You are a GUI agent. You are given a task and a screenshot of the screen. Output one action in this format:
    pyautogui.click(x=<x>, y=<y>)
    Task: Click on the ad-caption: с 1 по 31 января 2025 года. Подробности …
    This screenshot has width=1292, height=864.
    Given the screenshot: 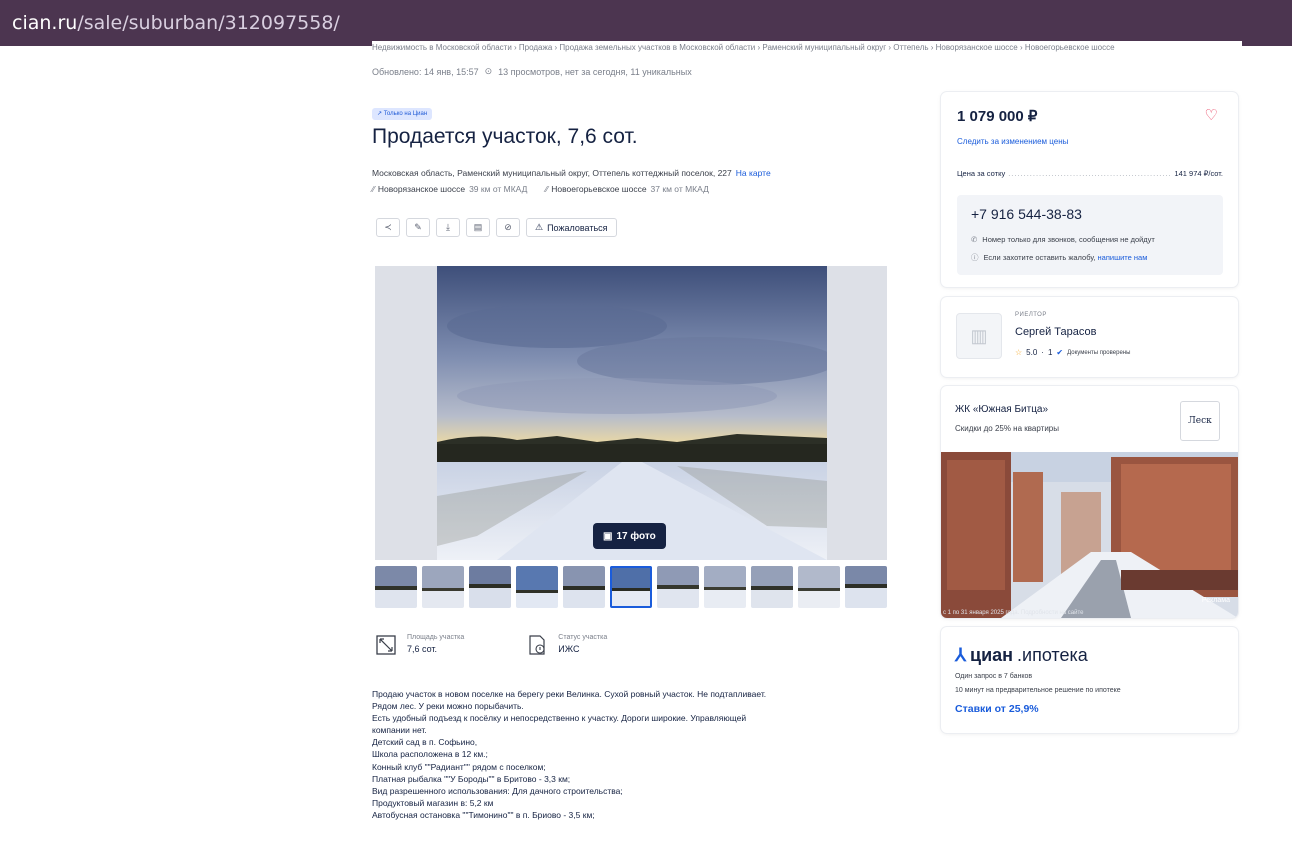 What is the action you would take?
    pyautogui.click(x=1013, y=613)
    